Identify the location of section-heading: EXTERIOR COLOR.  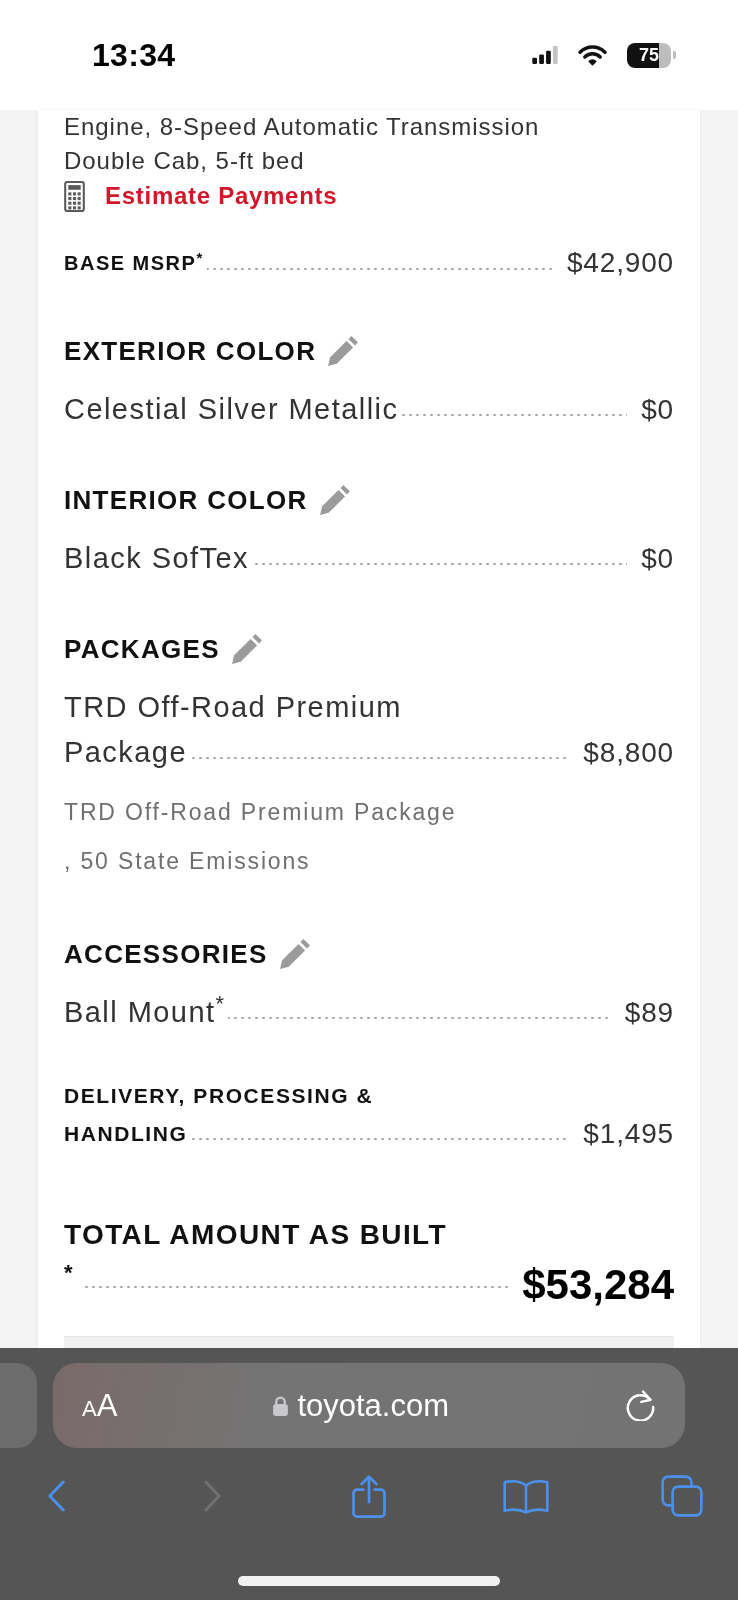
(190, 351).